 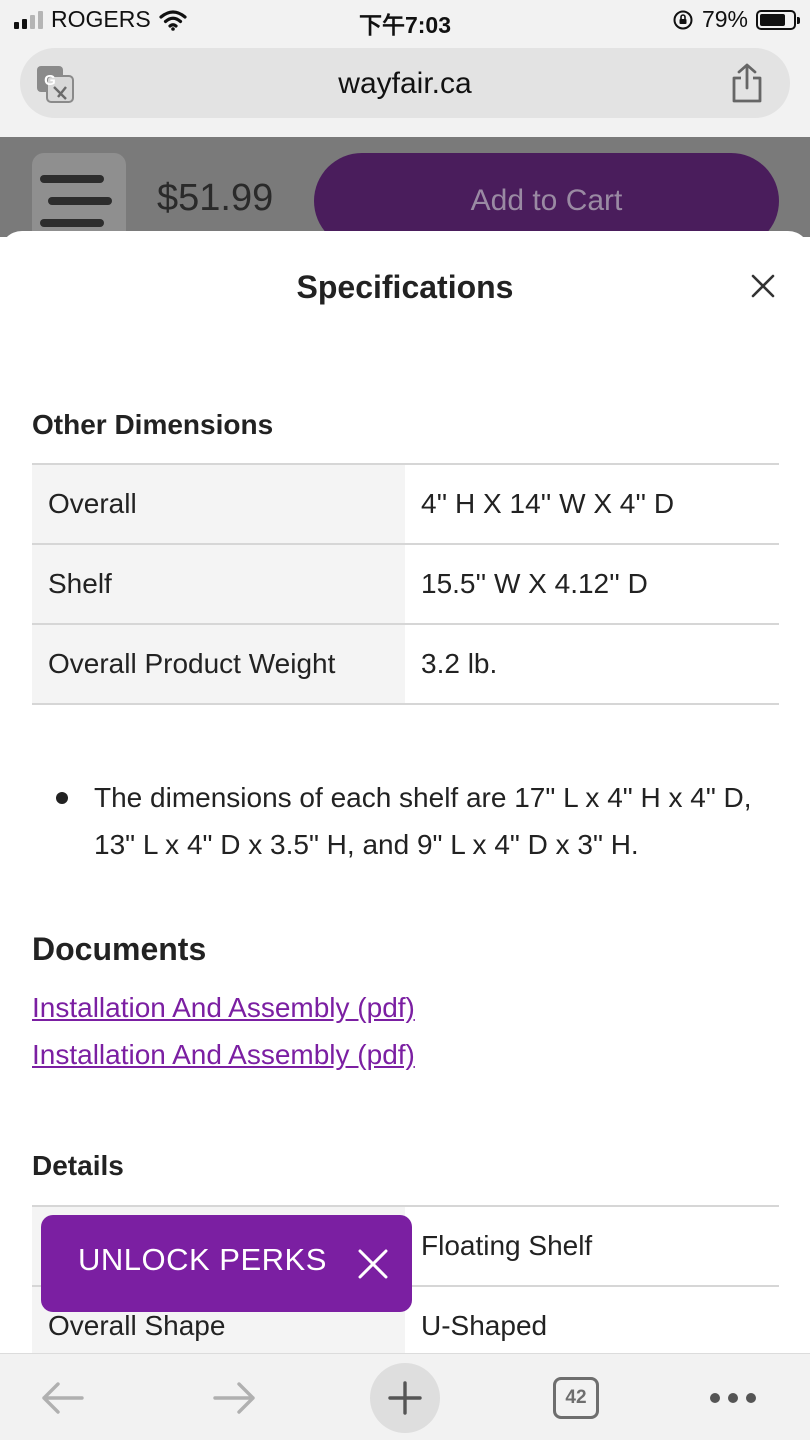 What do you see at coordinates (62, 798) in the screenshot?
I see `bullet-icon` at bounding box center [62, 798].